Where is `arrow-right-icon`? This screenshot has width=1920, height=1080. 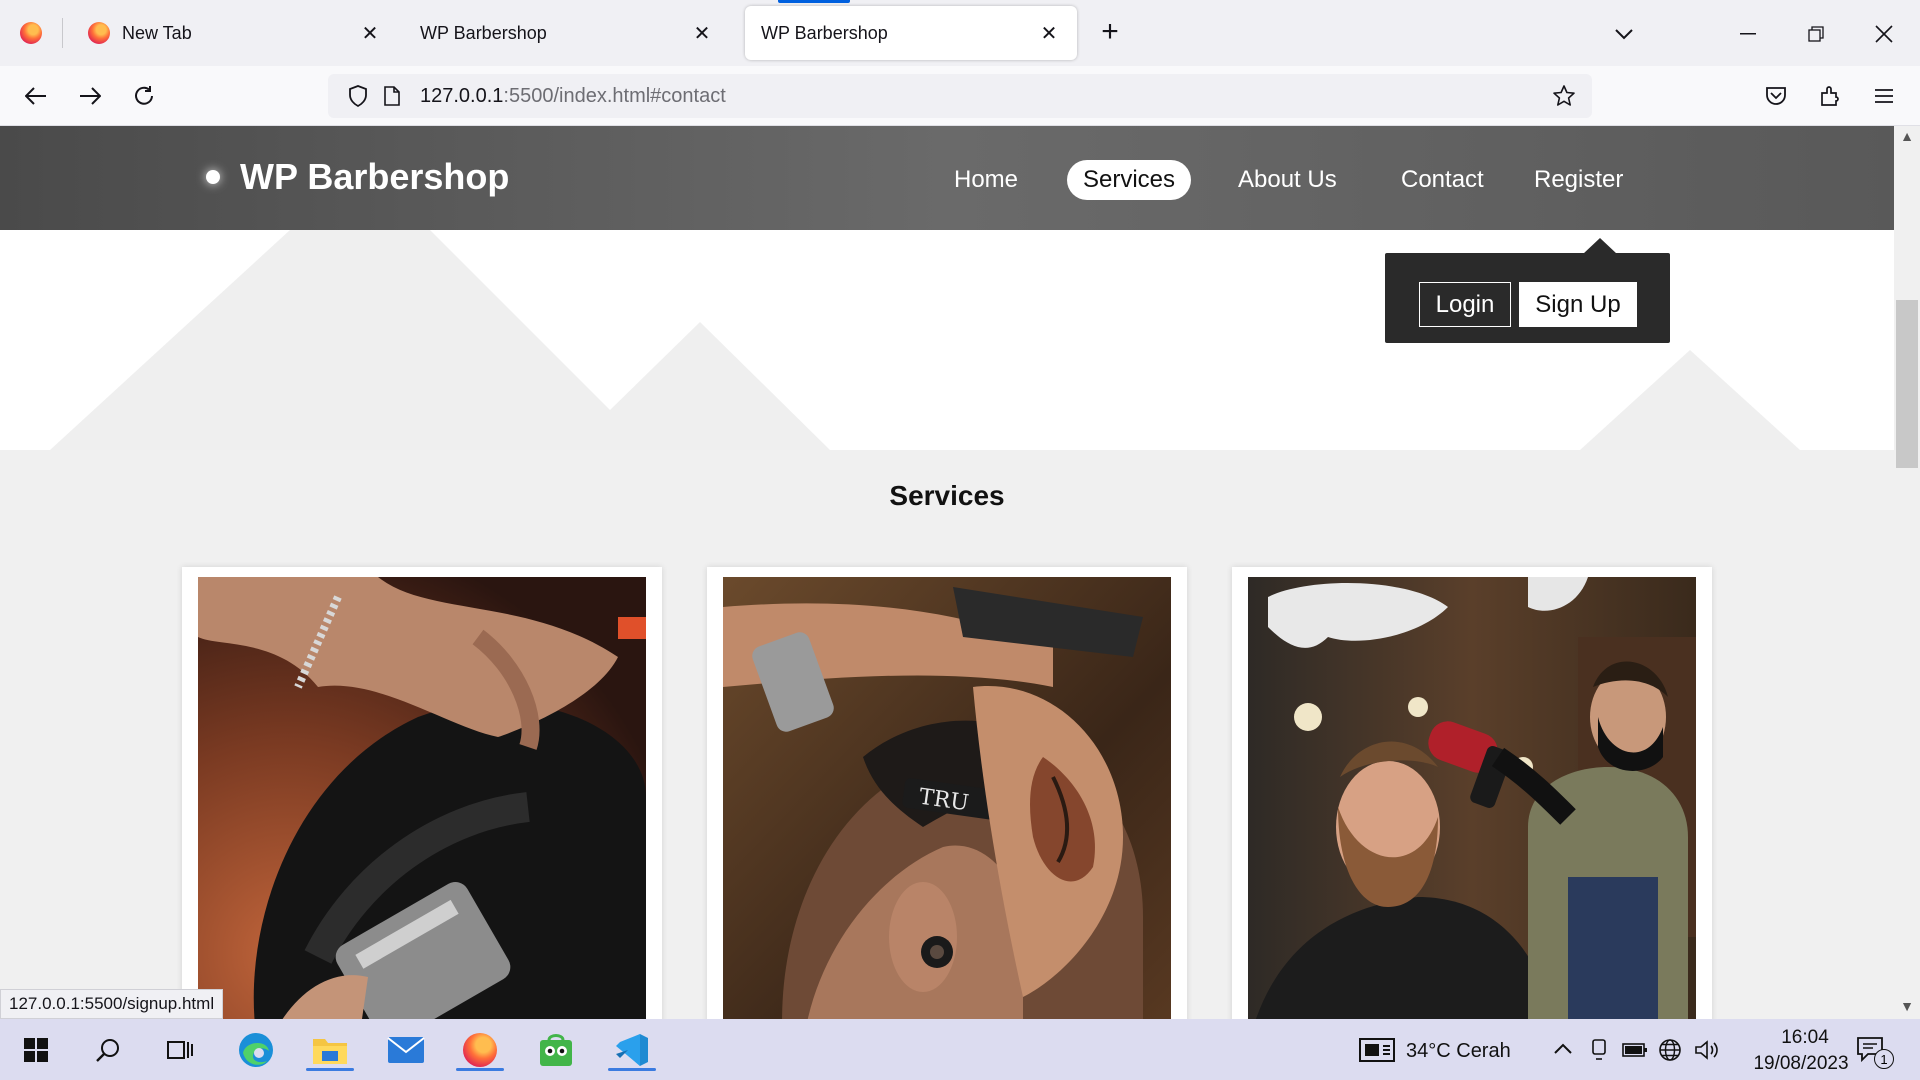
arrow-right-icon is located at coordinates (90, 96).